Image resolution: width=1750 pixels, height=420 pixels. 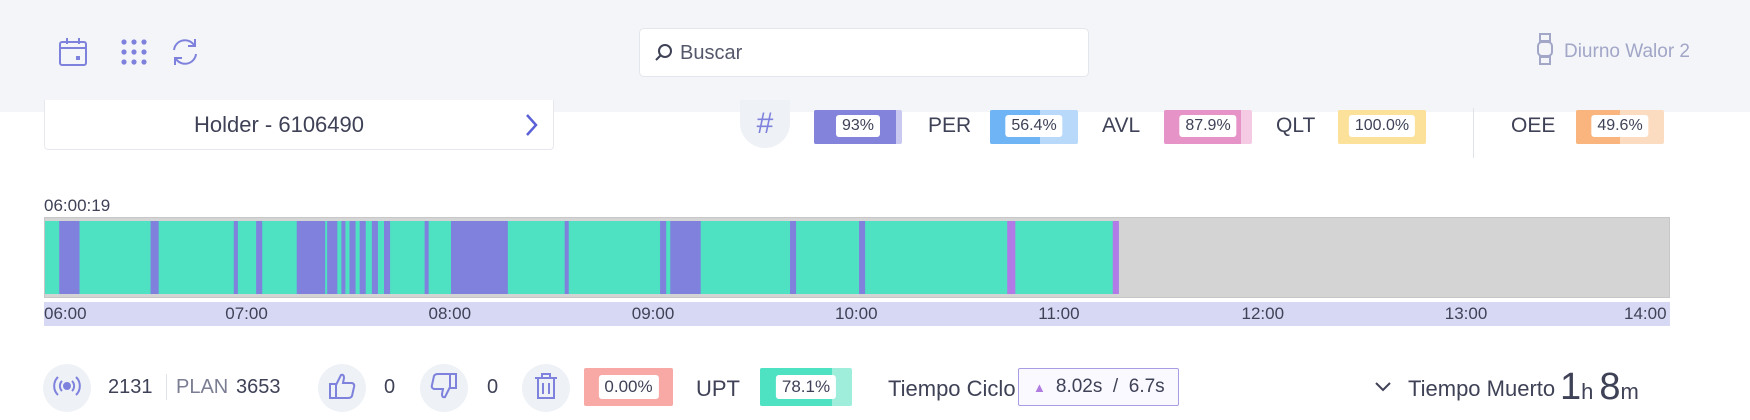 What do you see at coordinates (664, 53) in the screenshot?
I see `search-icon` at bounding box center [664, 53].